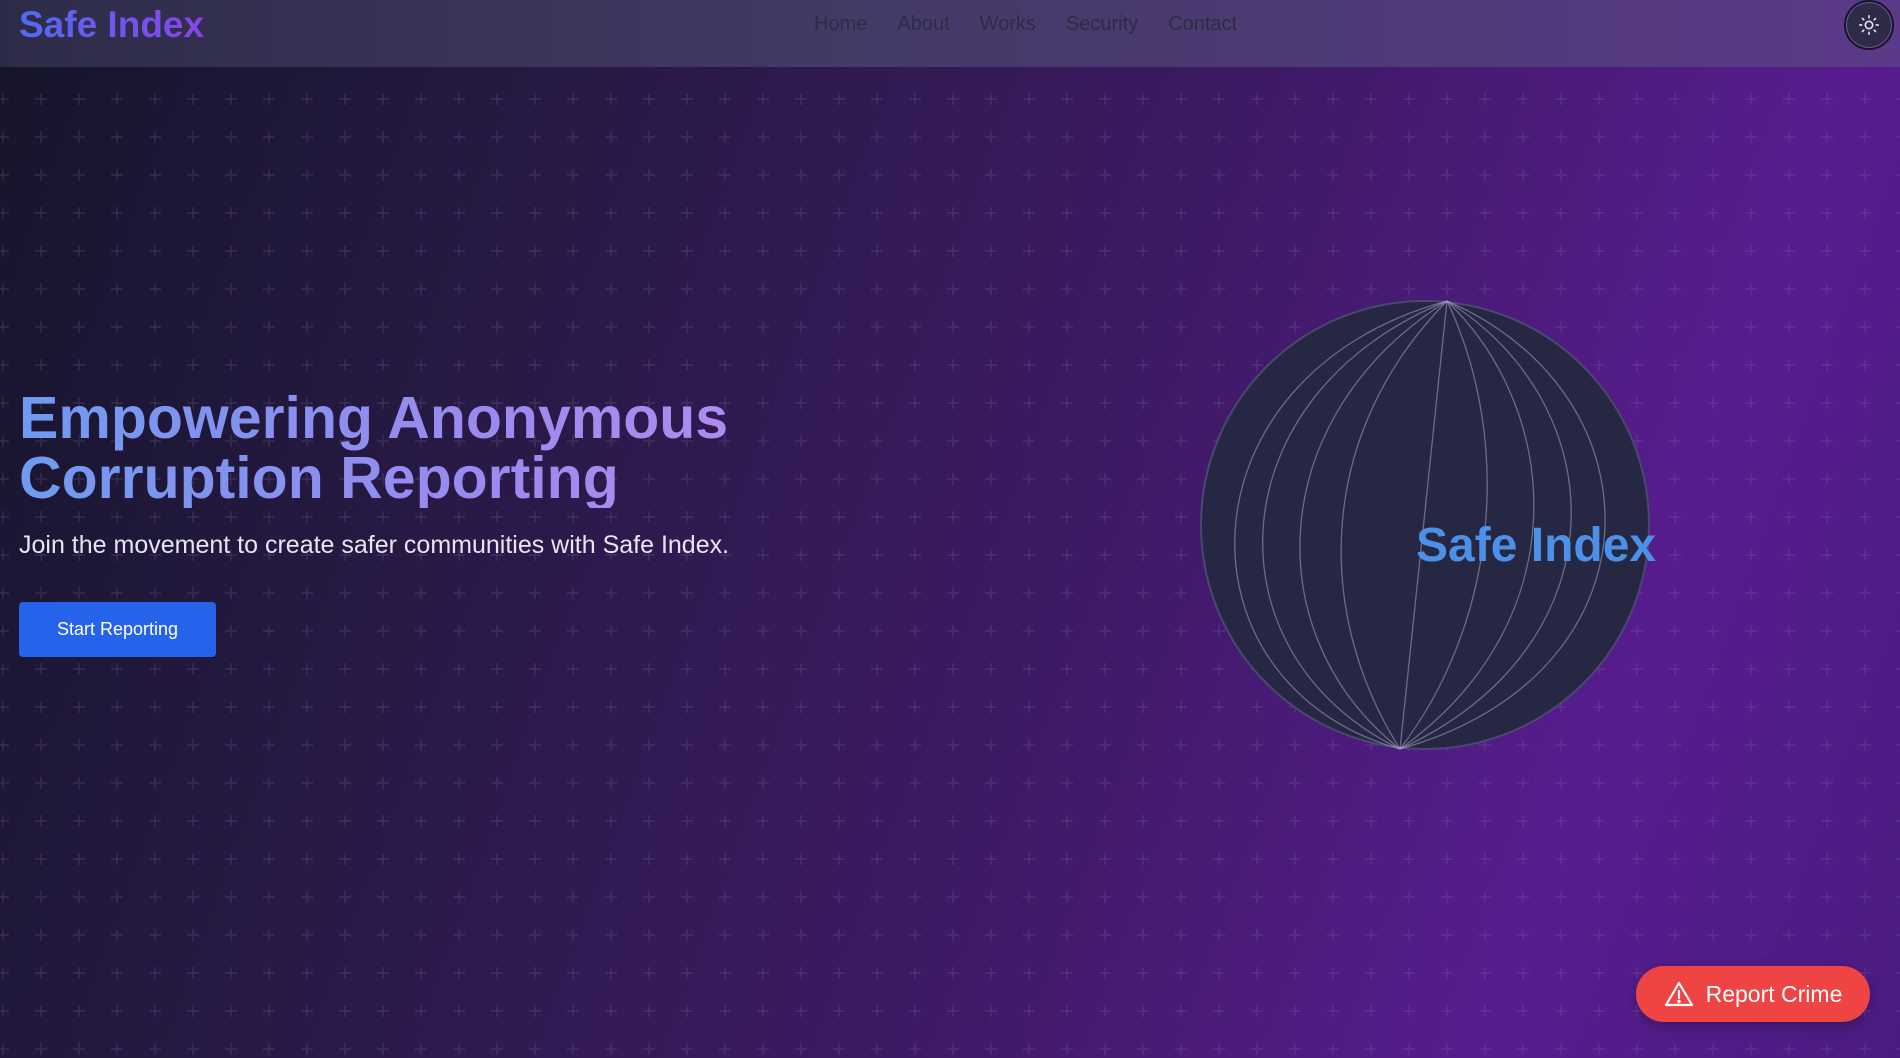 This screenshot has width=1900, height=1058. I want to click on nav-link-works: Works, so click(1008, 24).